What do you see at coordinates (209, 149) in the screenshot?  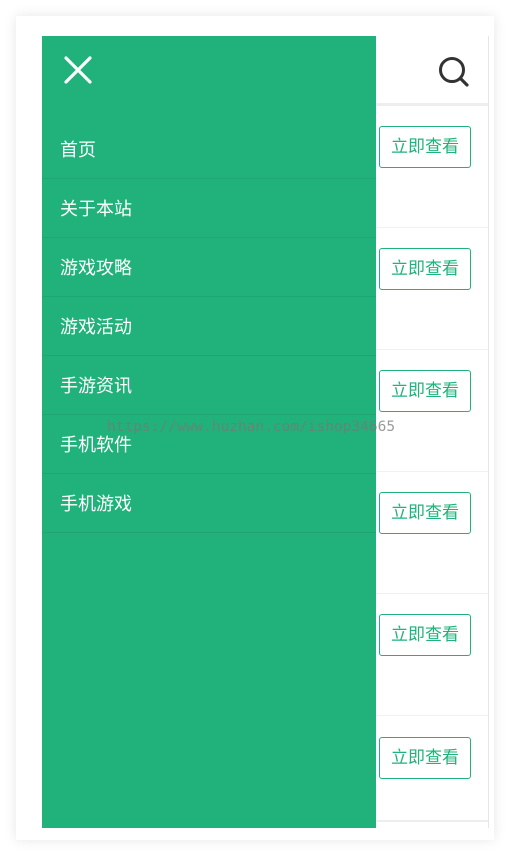 I see `menu-item-home: 首页` at bounding box center [209, 149].